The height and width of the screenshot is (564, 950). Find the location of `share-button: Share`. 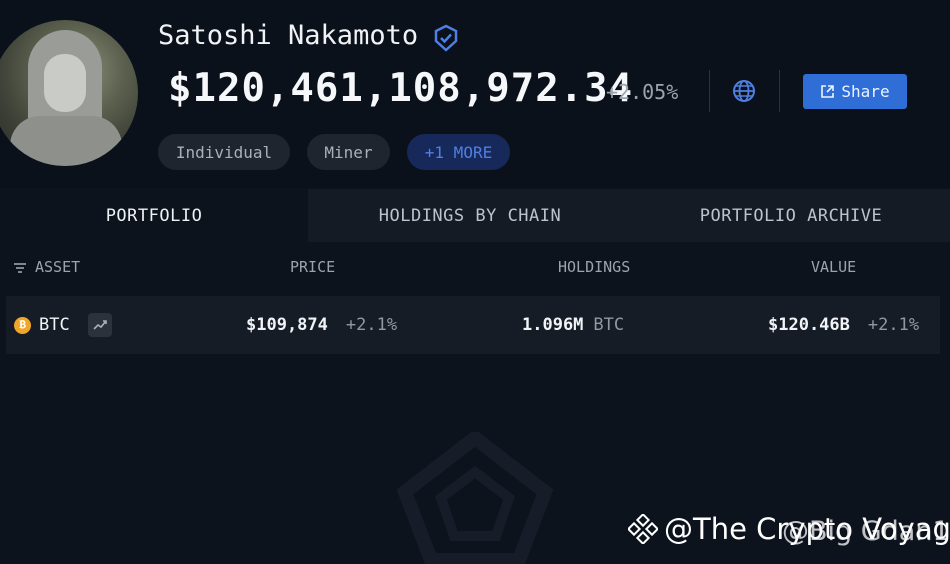

share-button: Share is located at coordinates (855, 91).